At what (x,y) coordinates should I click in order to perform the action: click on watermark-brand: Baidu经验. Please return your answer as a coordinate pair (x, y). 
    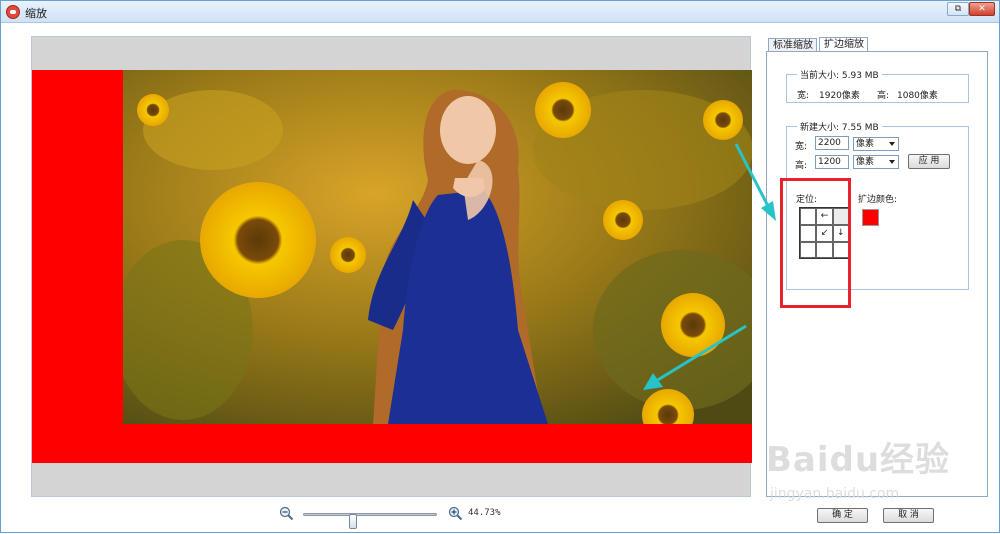
    Looking at the image, I should click on (858, 460).